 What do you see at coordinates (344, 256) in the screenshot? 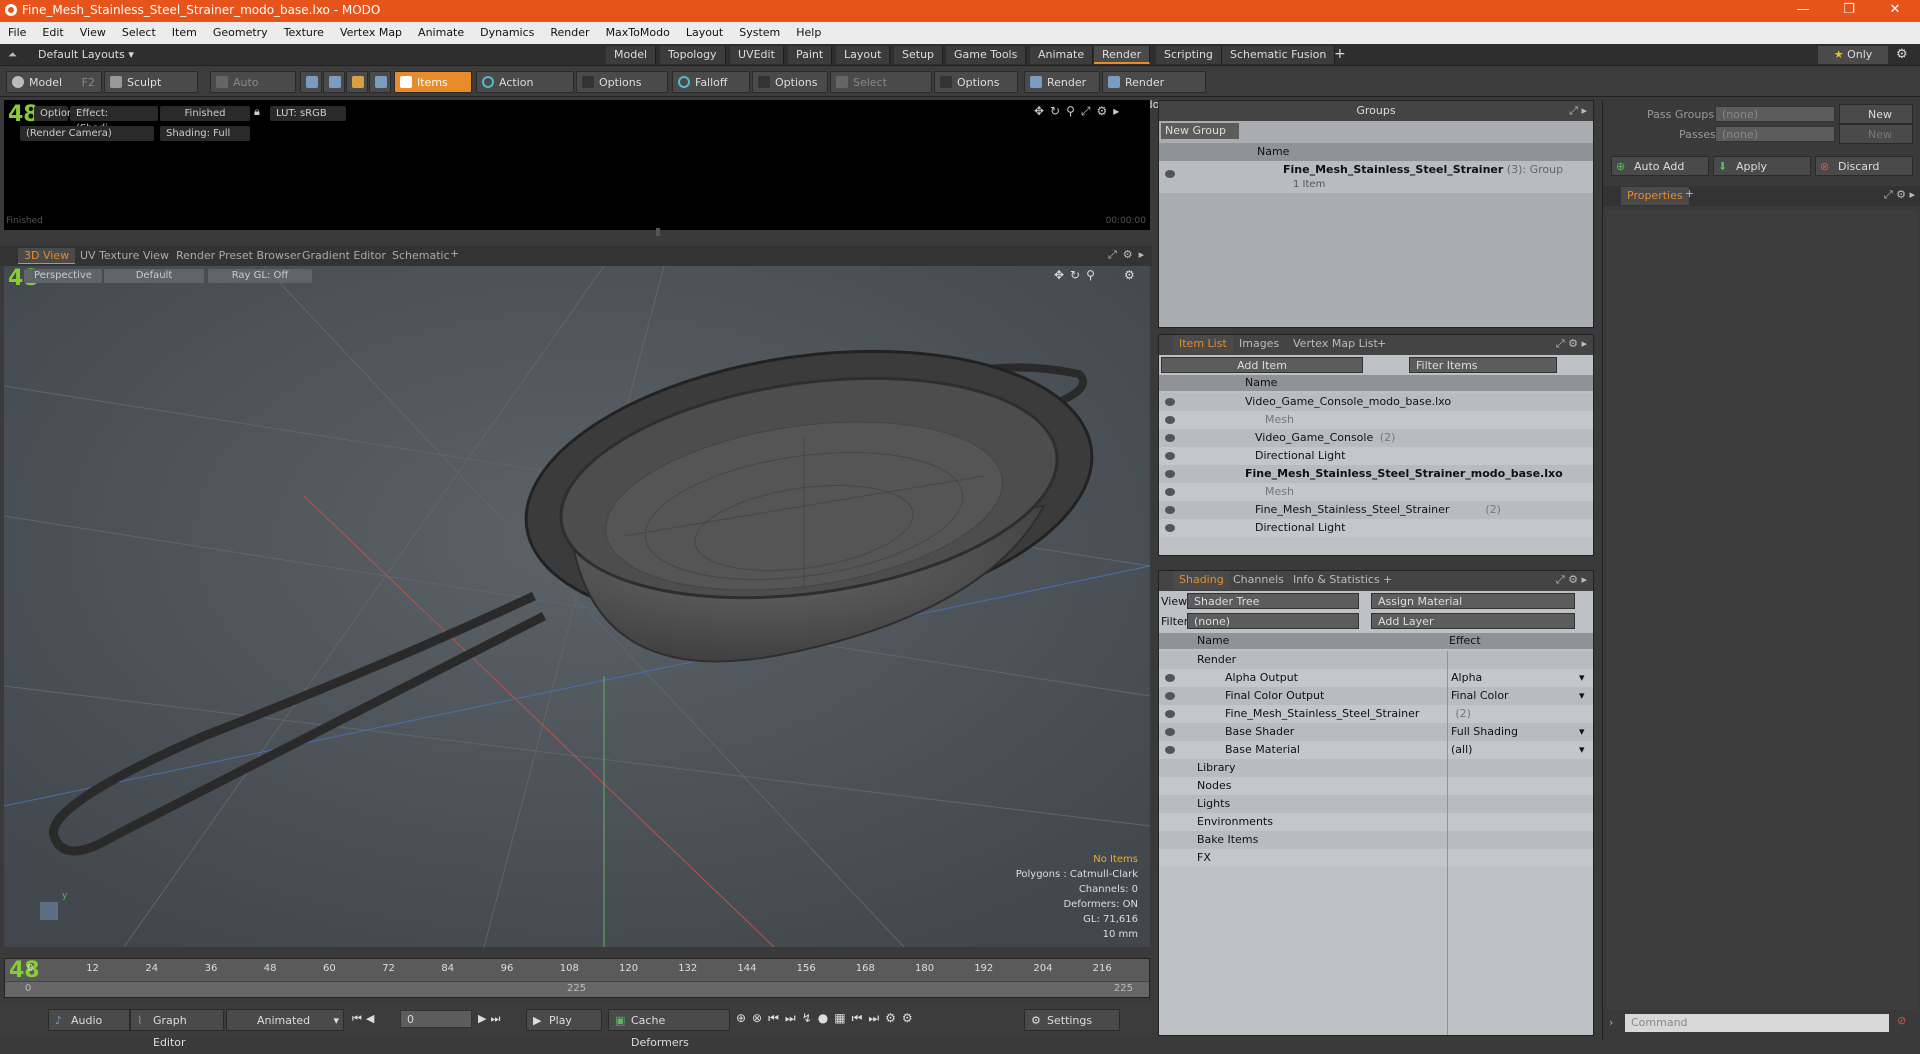
I see `tab-gradient-editor: Gradient Editor` at bounding box center [344, 256].